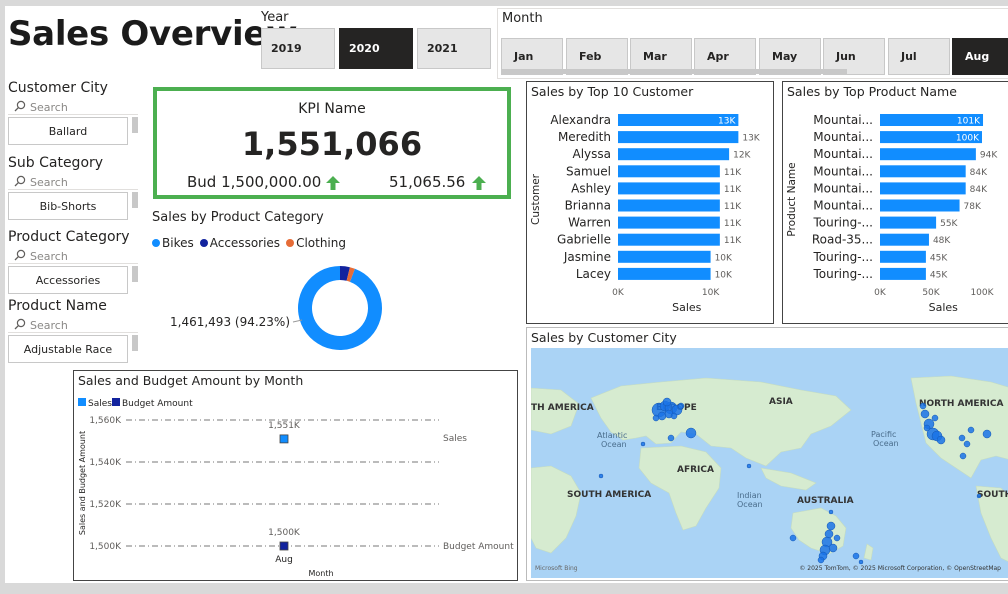 The width and height of the screenshot is (1008, 594). What do you see at coordinates (68, 280) in the screenshot?
I see `product-category-value: Accessories` at bounding box center [68, 280].